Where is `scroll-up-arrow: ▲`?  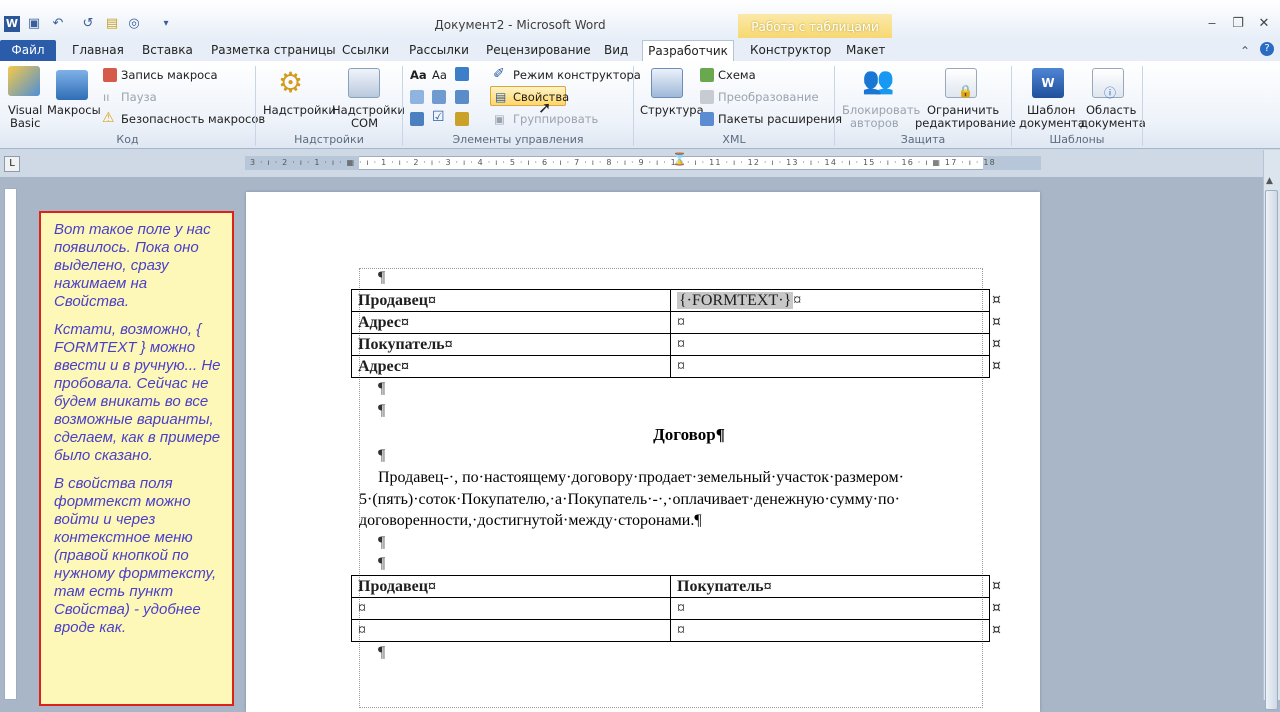 scroll-up-arrow: ▲ is located at coordinates (1269, 181).